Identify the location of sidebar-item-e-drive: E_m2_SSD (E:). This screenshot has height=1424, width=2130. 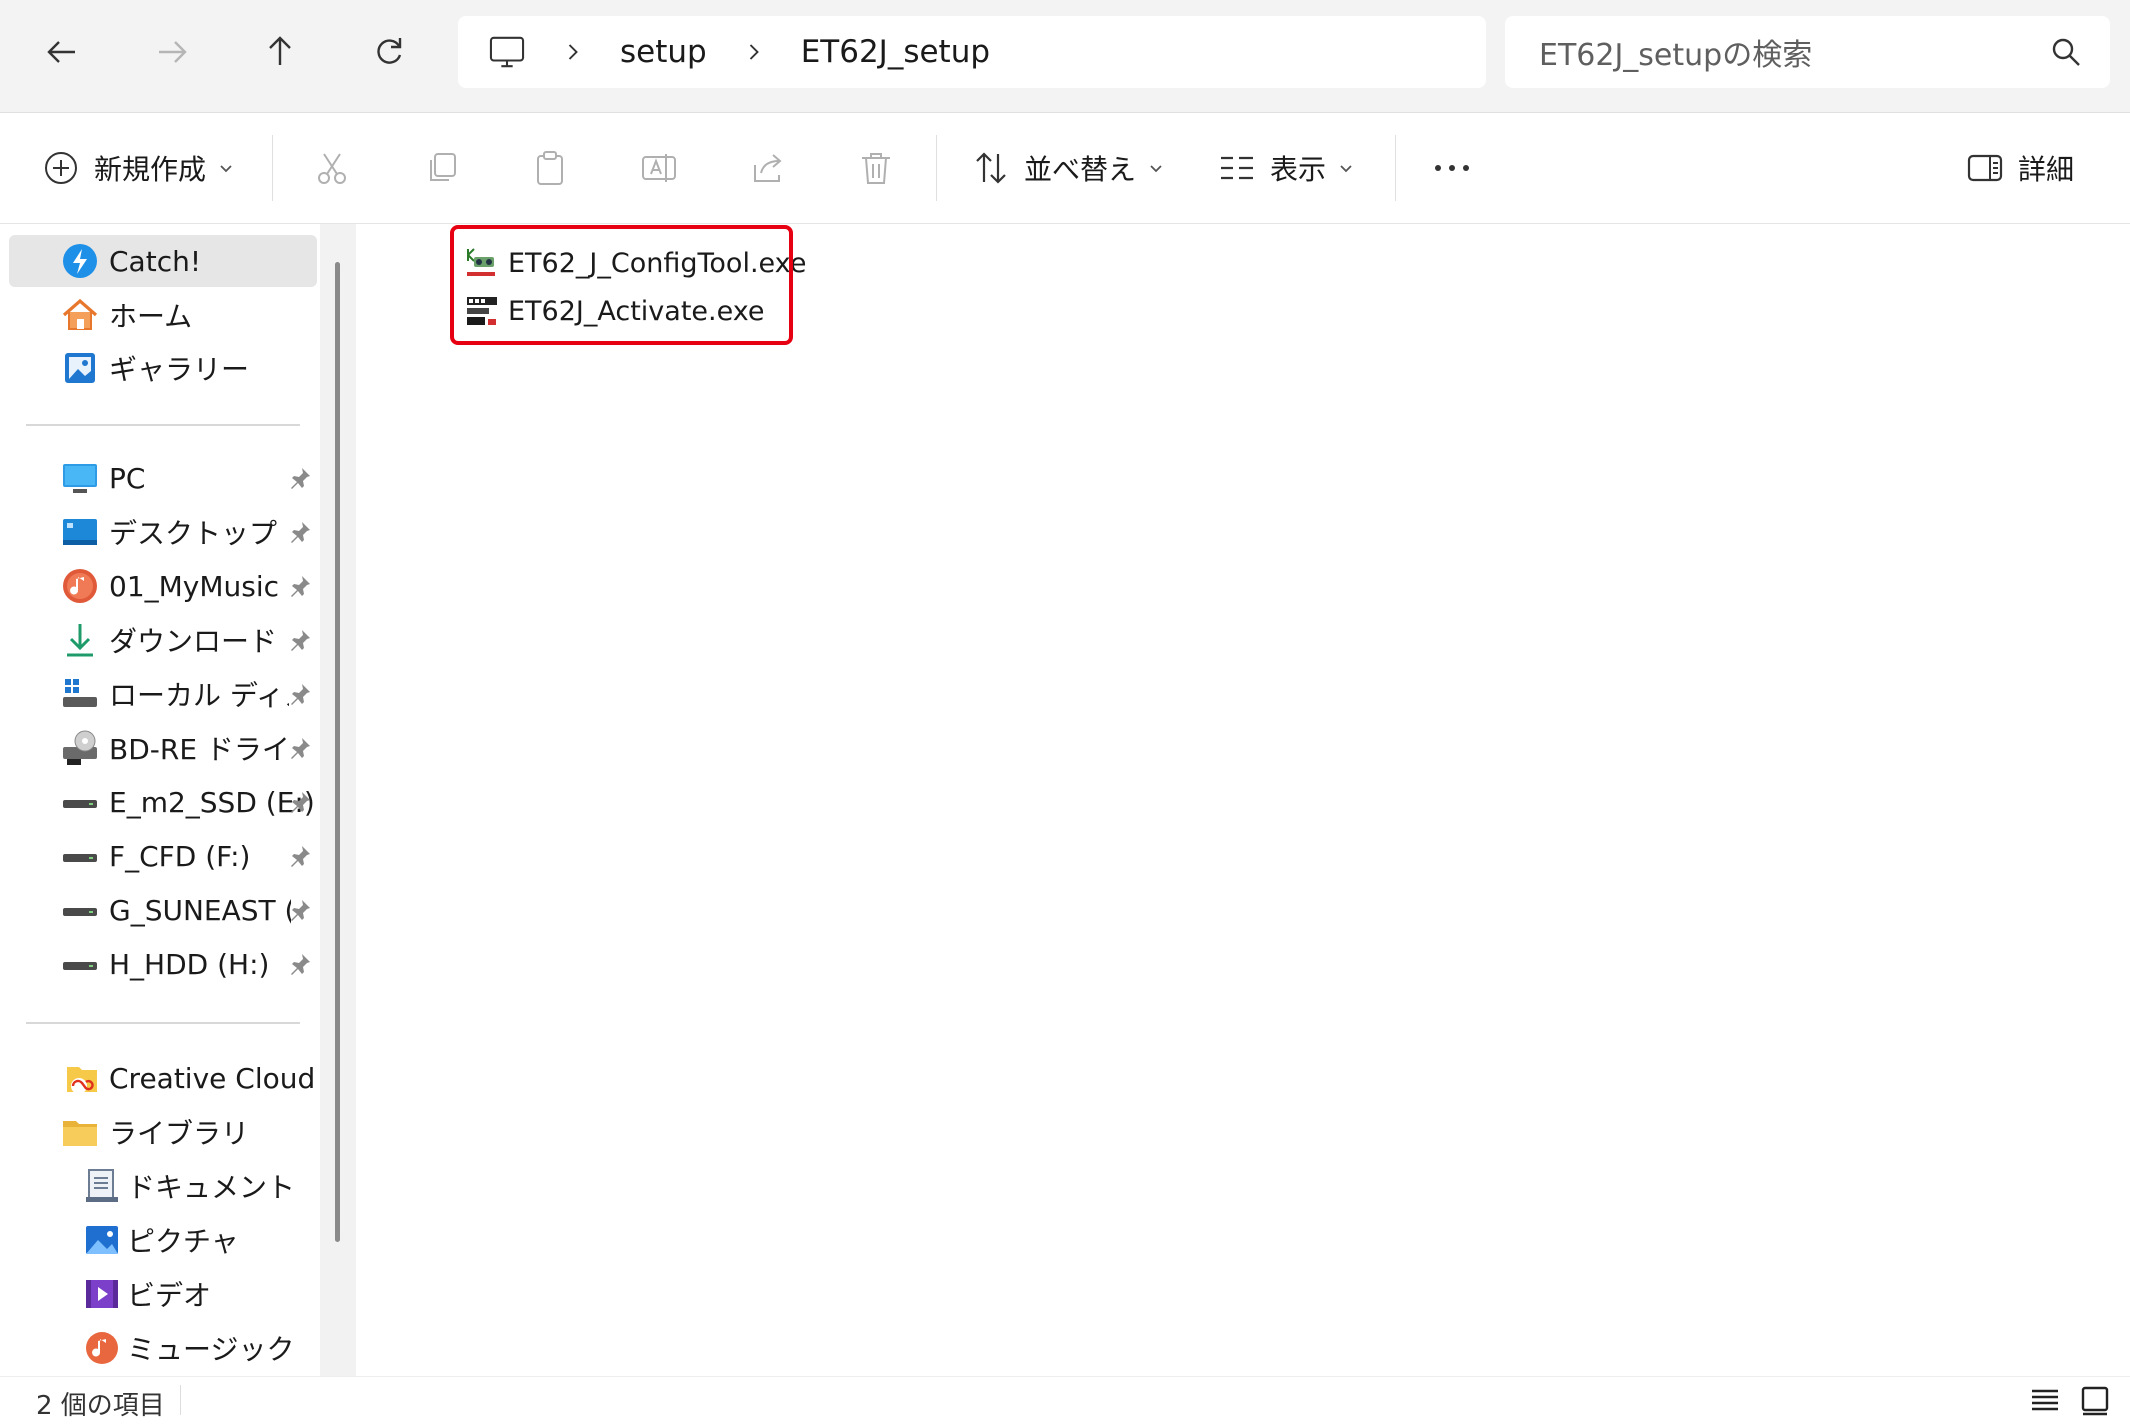
(163, 802).